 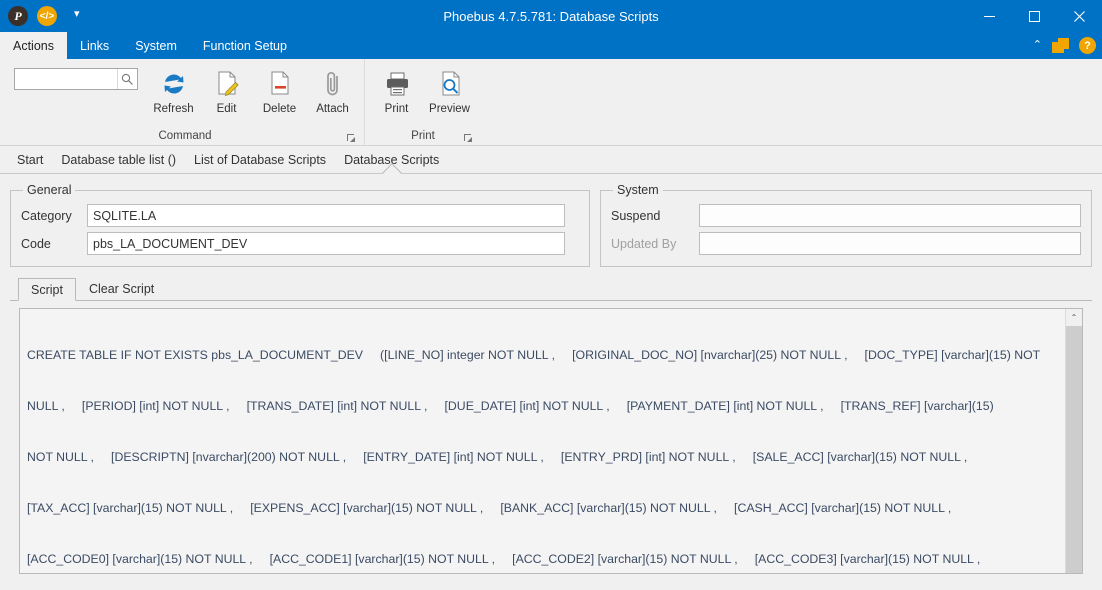 What do you see at coordinates (1087, 45) in the screenshot?
I see `help-icon: ?` at bounding box center [1087, 45].